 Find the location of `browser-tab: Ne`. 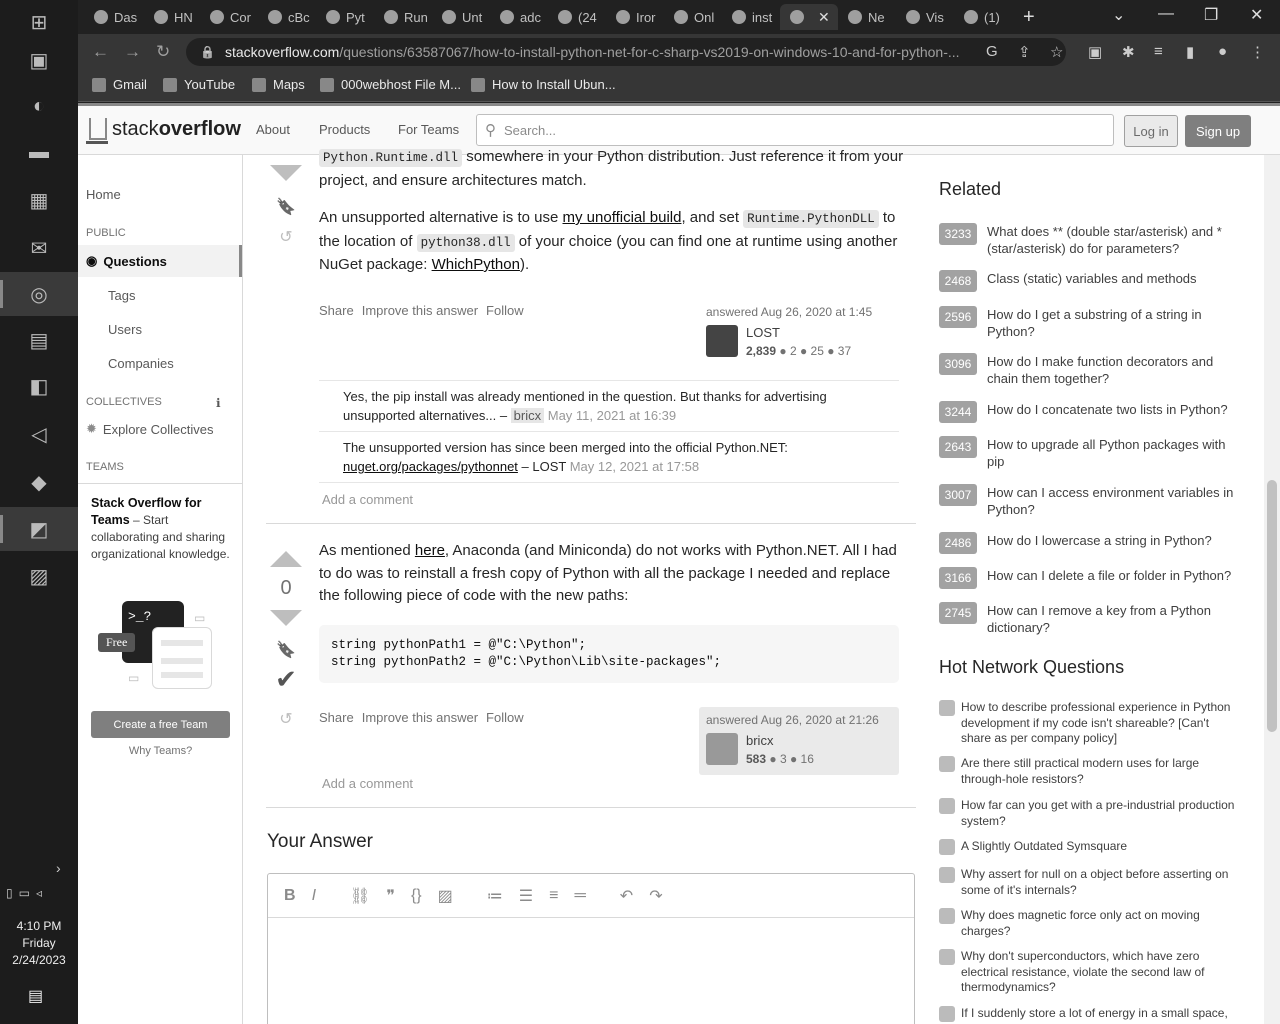

browser-tab: Ne is located at coordinates (867, 17).